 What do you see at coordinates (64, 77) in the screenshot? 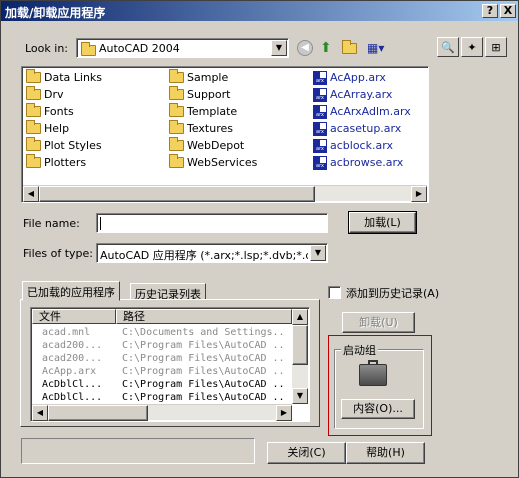
I see `list-item: Data Links` at bounding box center [64, 77].